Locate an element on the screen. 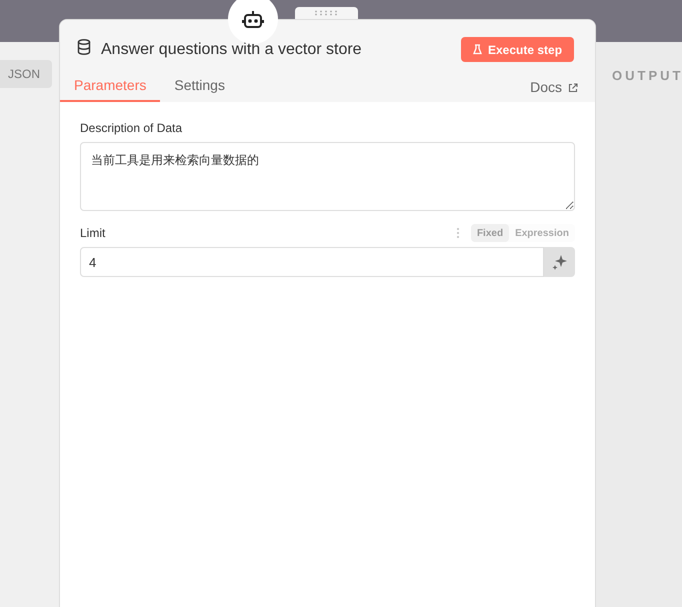 This screenshot has width=682, height=607. panel-tab: Parameters is located at coordinates (110, 86).